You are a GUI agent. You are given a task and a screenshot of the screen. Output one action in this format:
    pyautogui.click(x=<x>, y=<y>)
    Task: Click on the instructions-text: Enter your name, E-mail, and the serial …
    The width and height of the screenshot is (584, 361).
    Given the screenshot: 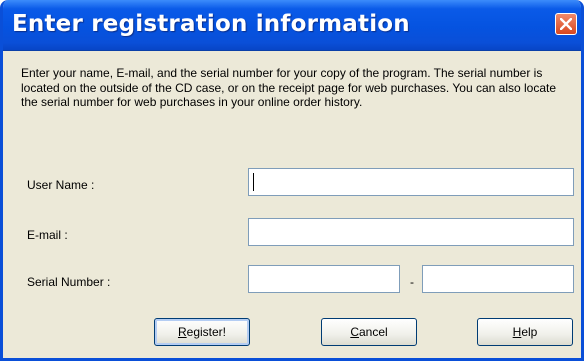 What is the action you would take?
    pyautogui.click(x=289, y=87)
    